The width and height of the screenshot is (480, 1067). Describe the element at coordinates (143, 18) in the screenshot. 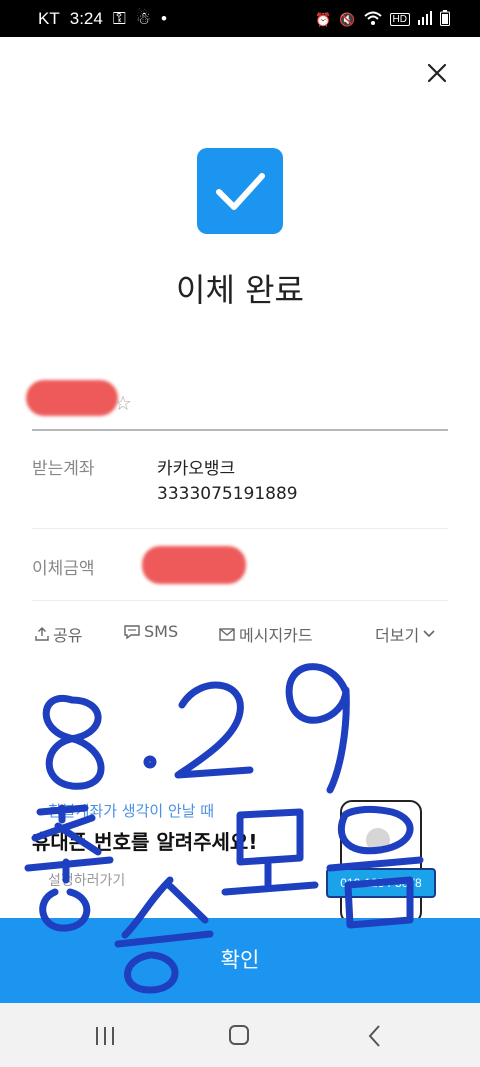

I see `reddit-icon: ☃` at that location.